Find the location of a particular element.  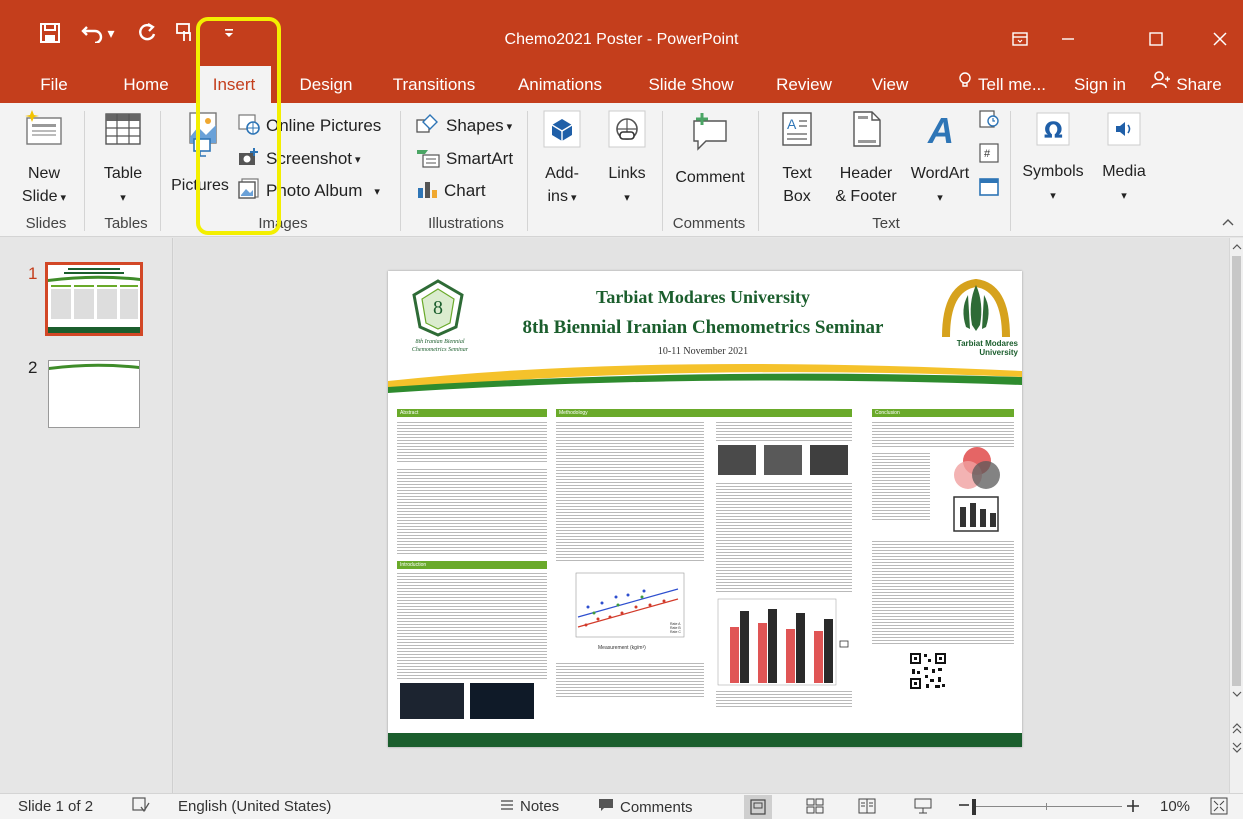

methodology-text-left is located at coordinates (630, 492).